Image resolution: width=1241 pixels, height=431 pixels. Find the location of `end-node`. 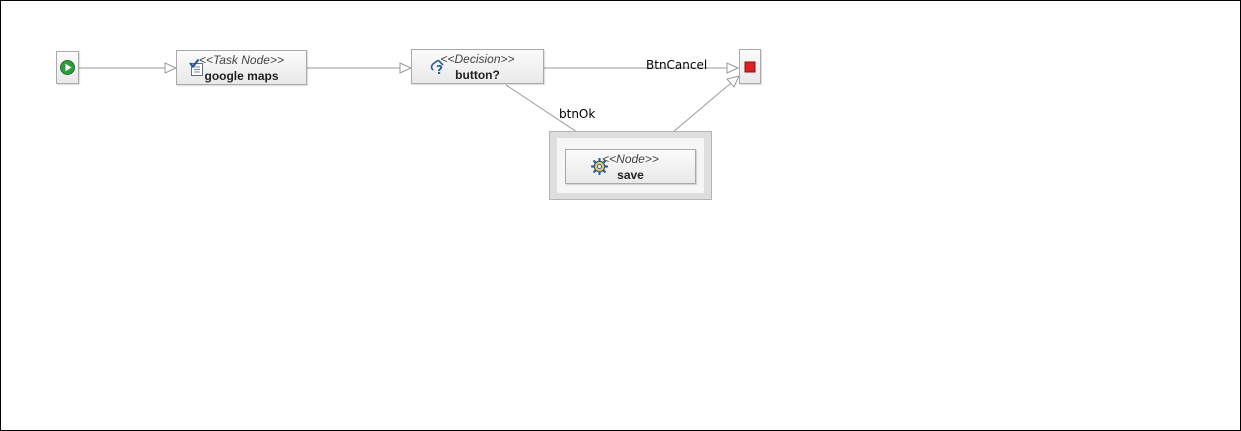

end-node is located at coordinates (750, 66).